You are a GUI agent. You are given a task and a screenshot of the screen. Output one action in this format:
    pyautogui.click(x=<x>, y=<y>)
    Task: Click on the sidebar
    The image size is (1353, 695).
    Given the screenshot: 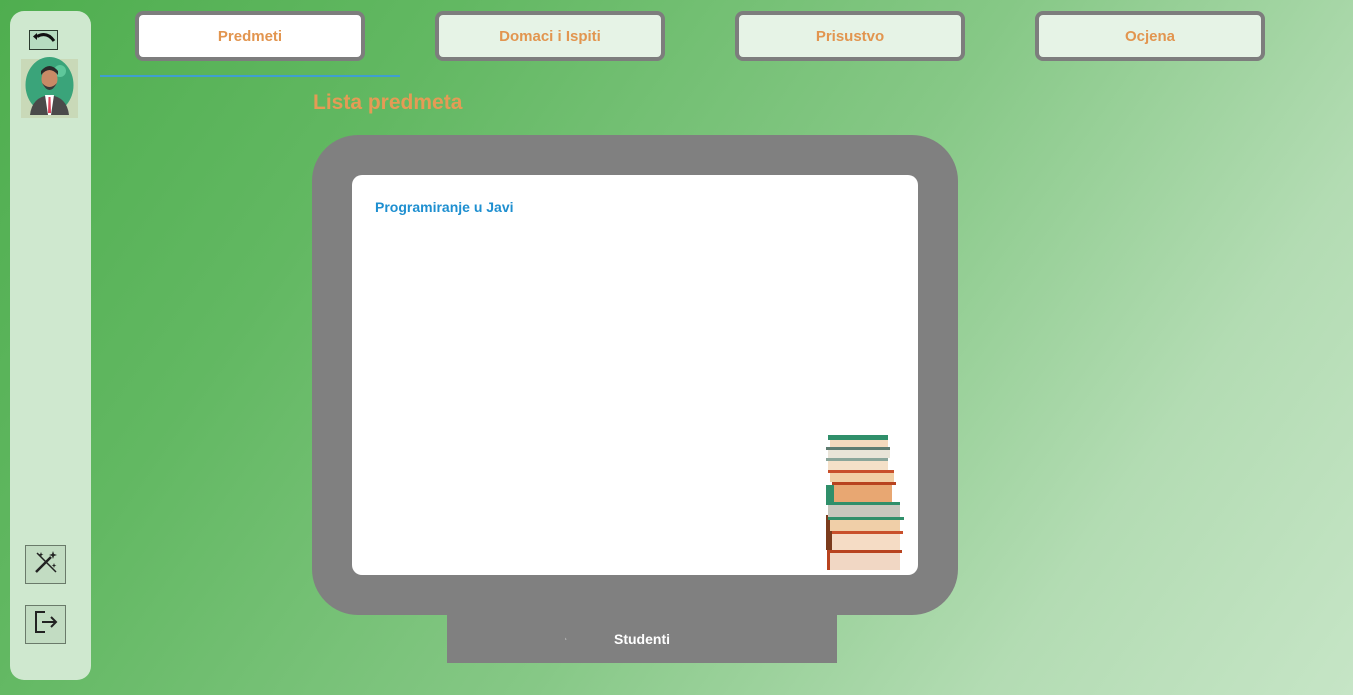 What is the action you would take?
    pyautogui.click(x=50, y=345)
    